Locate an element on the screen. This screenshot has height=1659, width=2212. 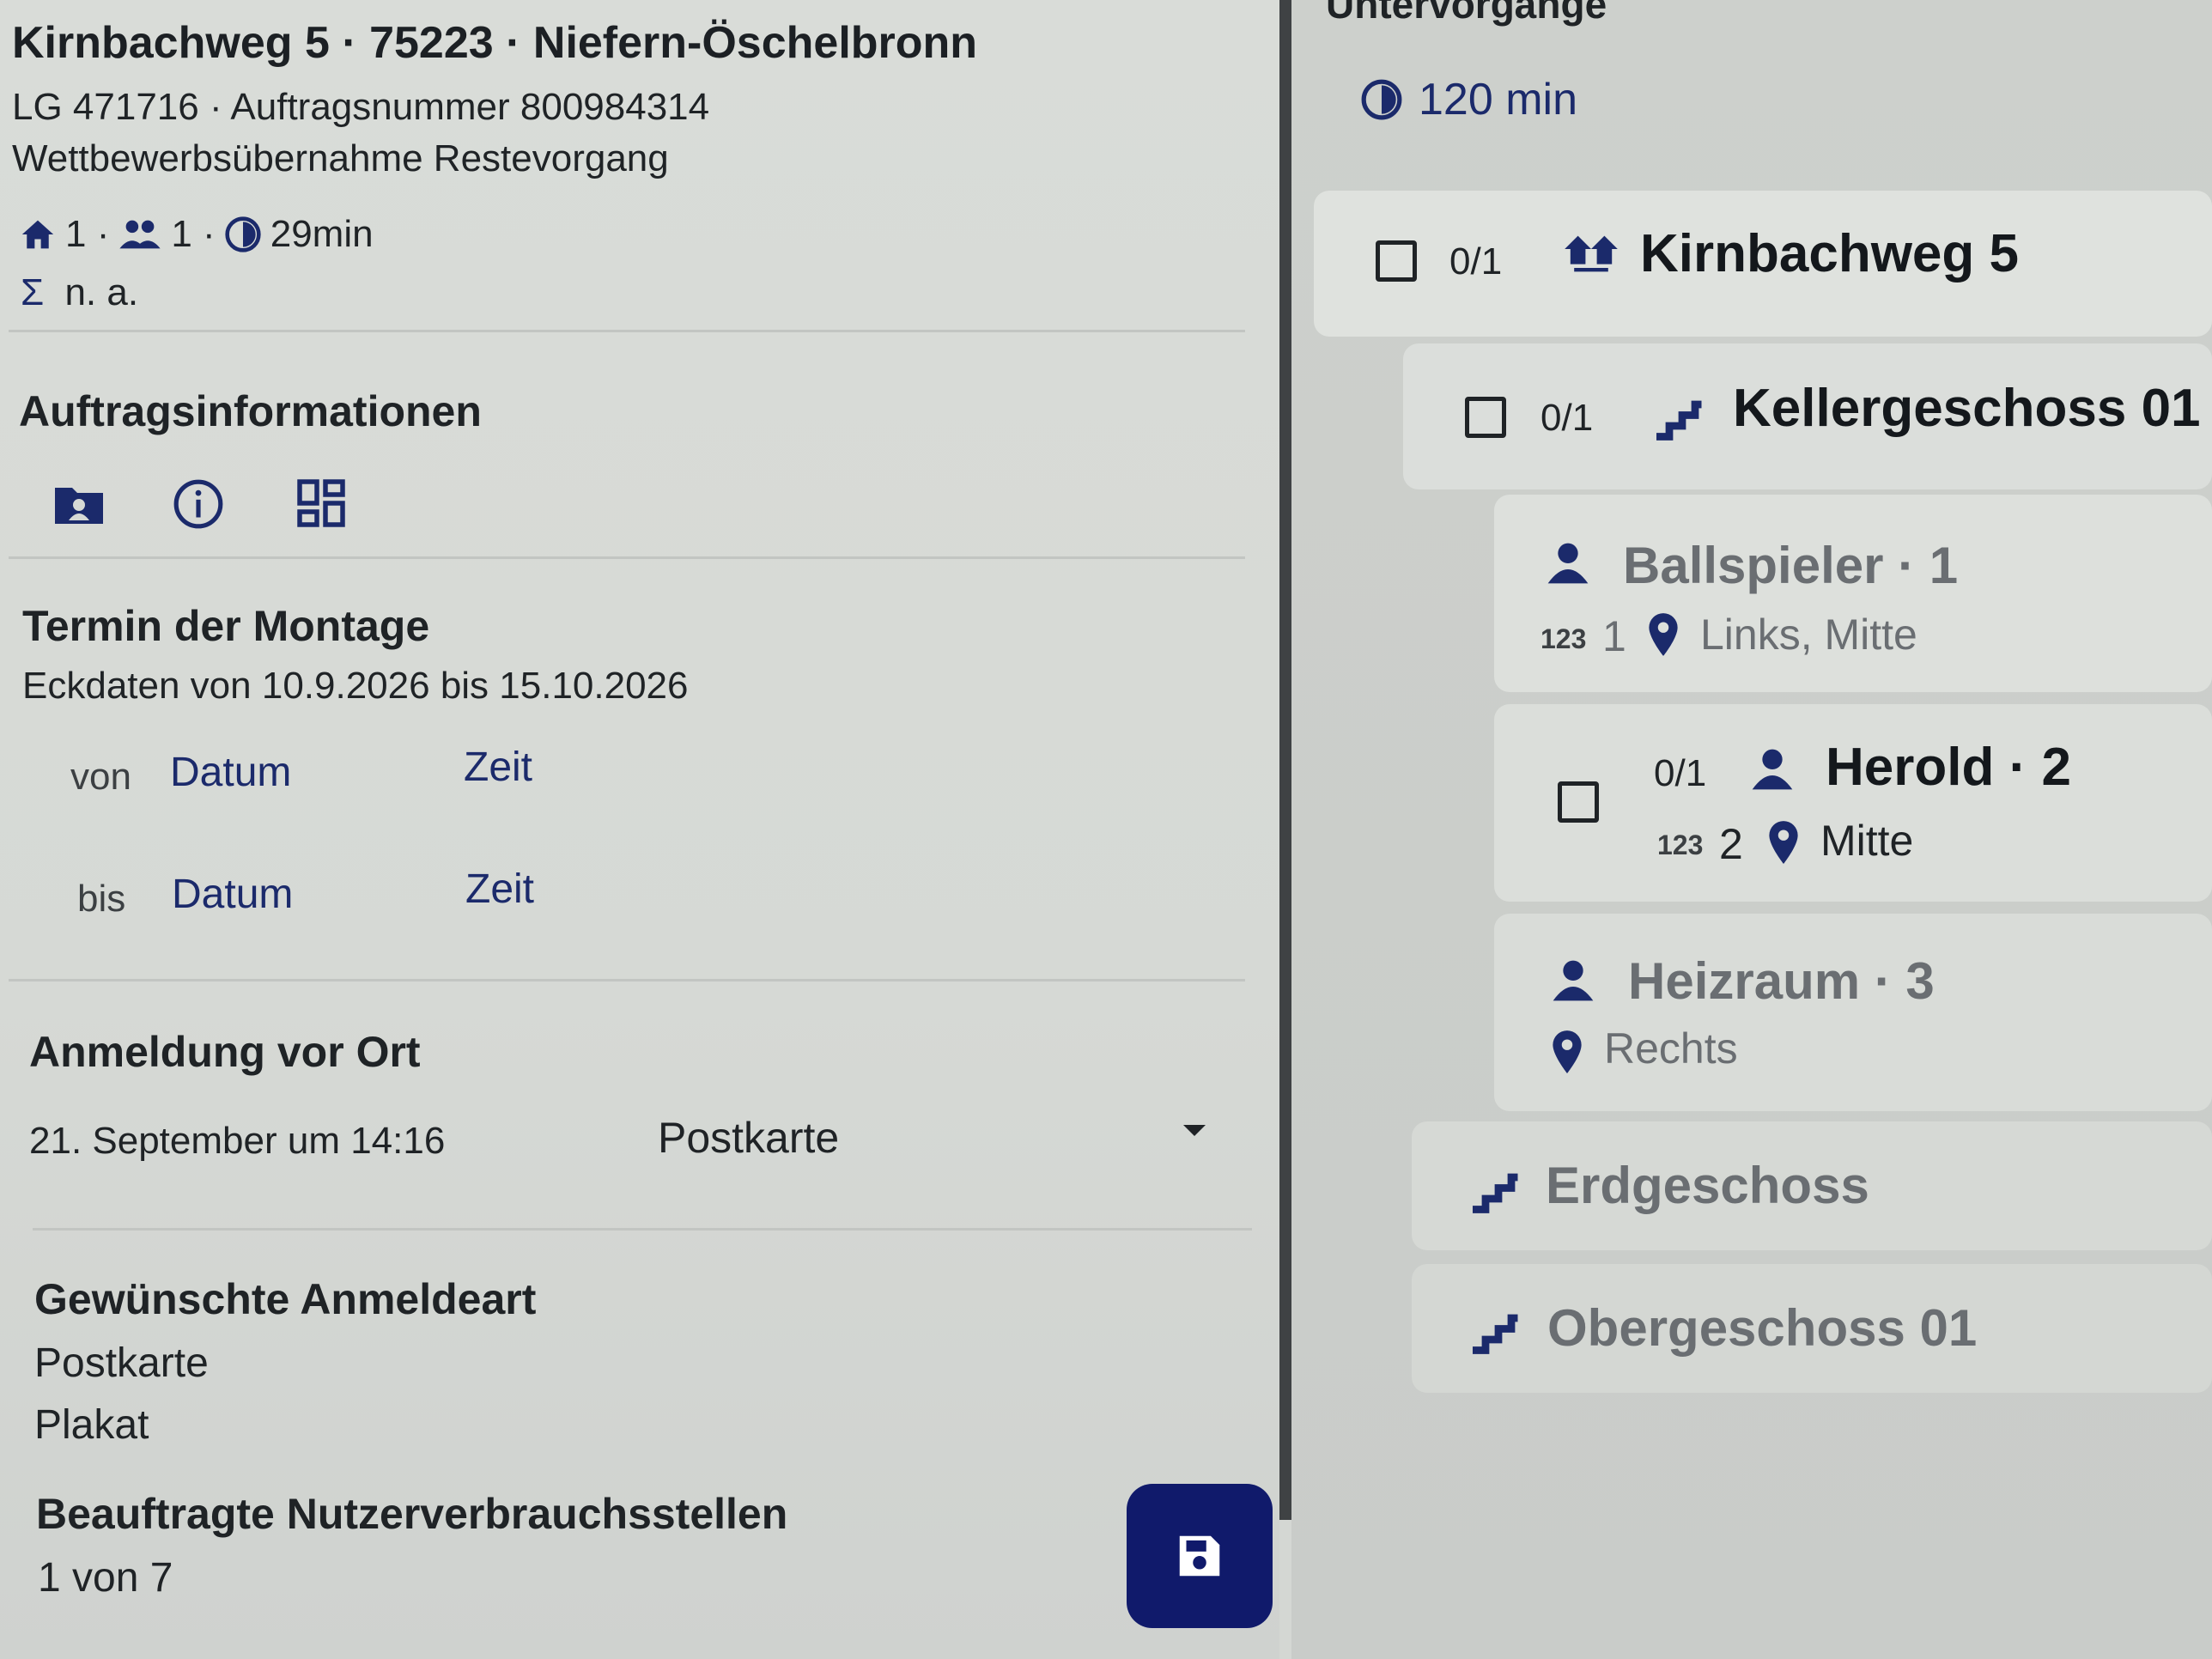
building-label: Kirnbachweg 5 is located at coordinates (1829, 254).